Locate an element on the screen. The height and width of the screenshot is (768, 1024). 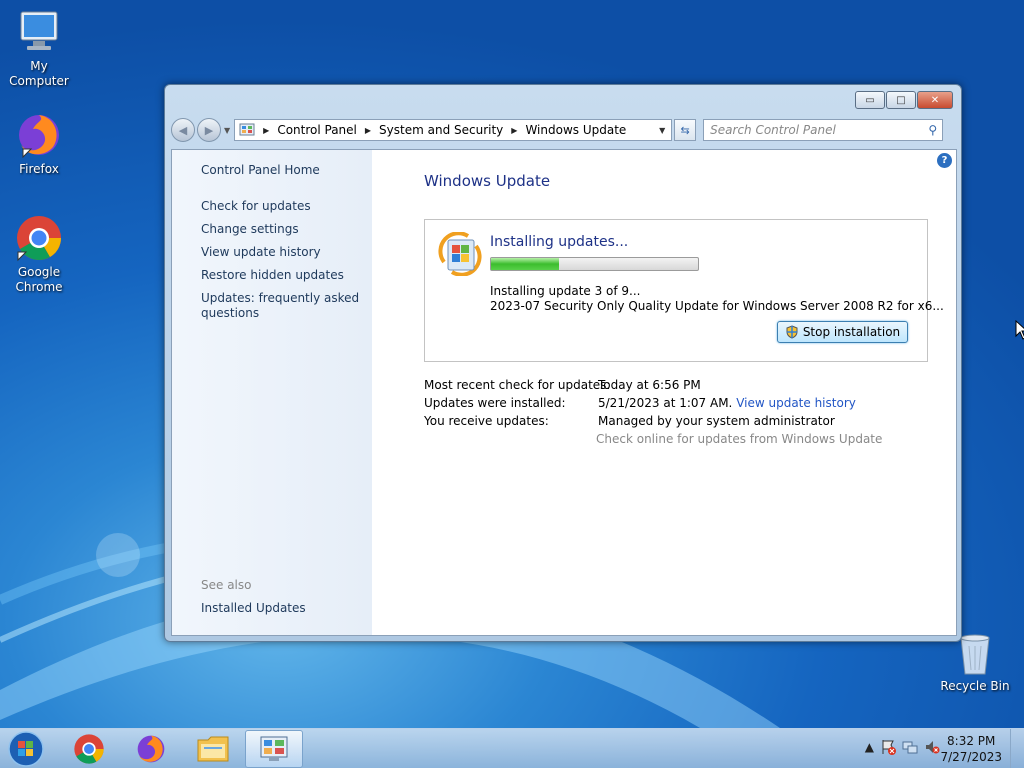
receive-updates-label: You receive updates: is located at coordinates (486, 421).